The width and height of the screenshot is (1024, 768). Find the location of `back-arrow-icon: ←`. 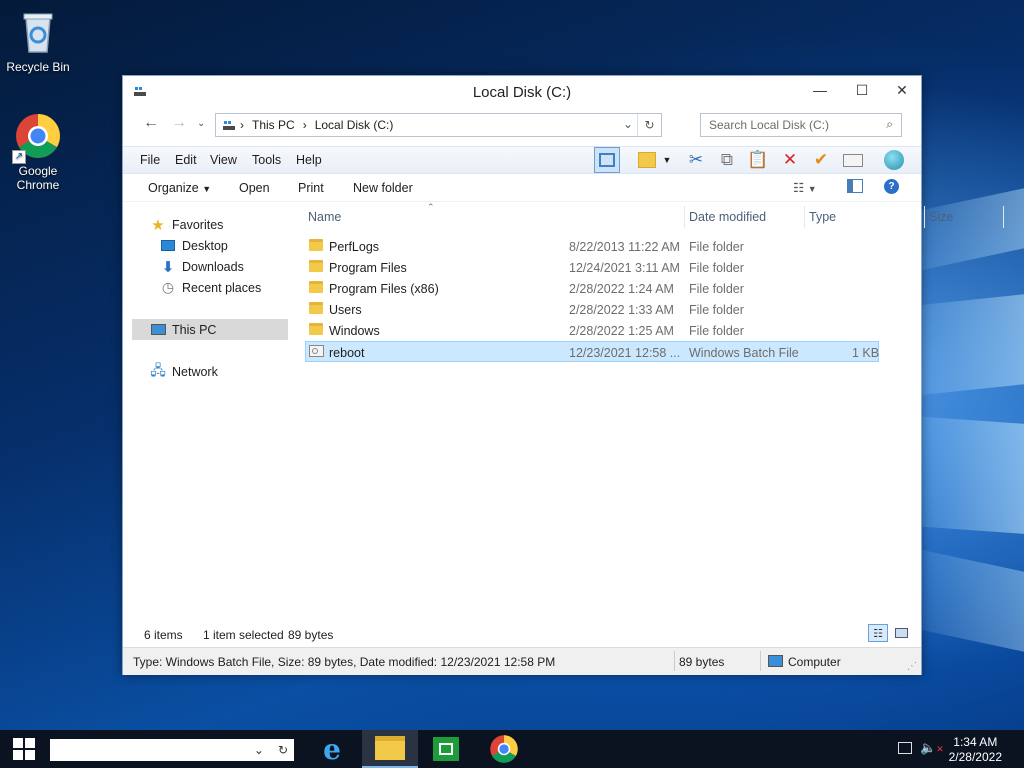

back-arrow-icon: ← is located at coordinates (151, 122).